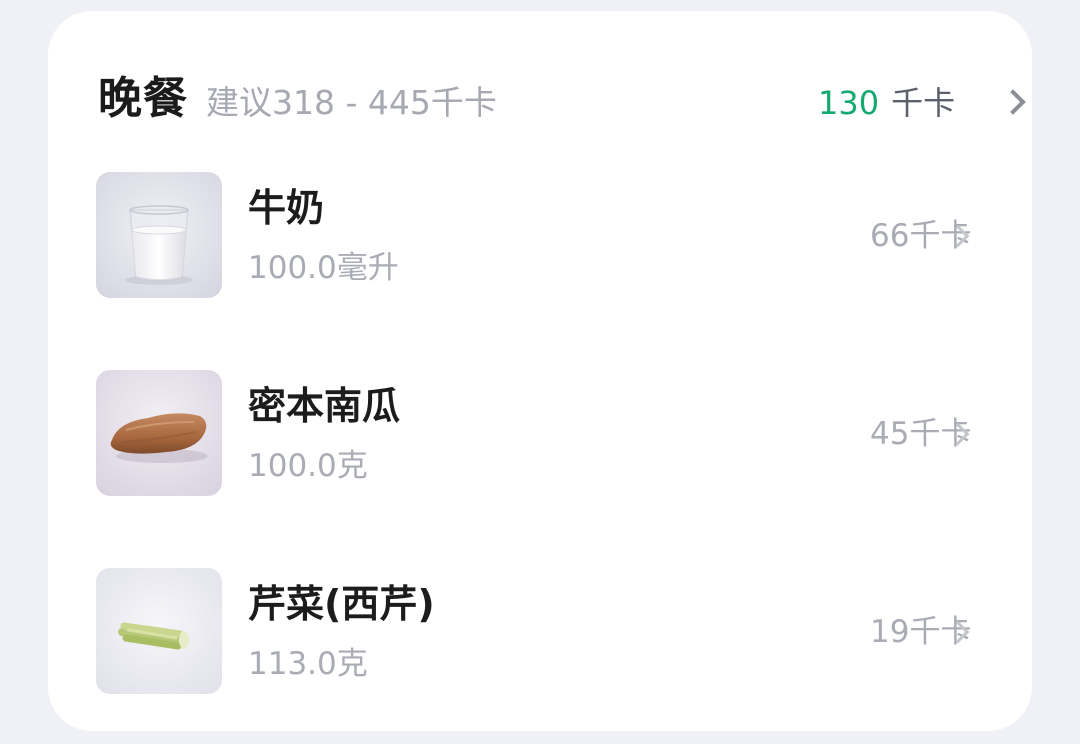  What do you see at coordinates (341, 604) in the screenshot?
I see `food-name: 芹菜(西芹)` at bounding box center [341, 604].